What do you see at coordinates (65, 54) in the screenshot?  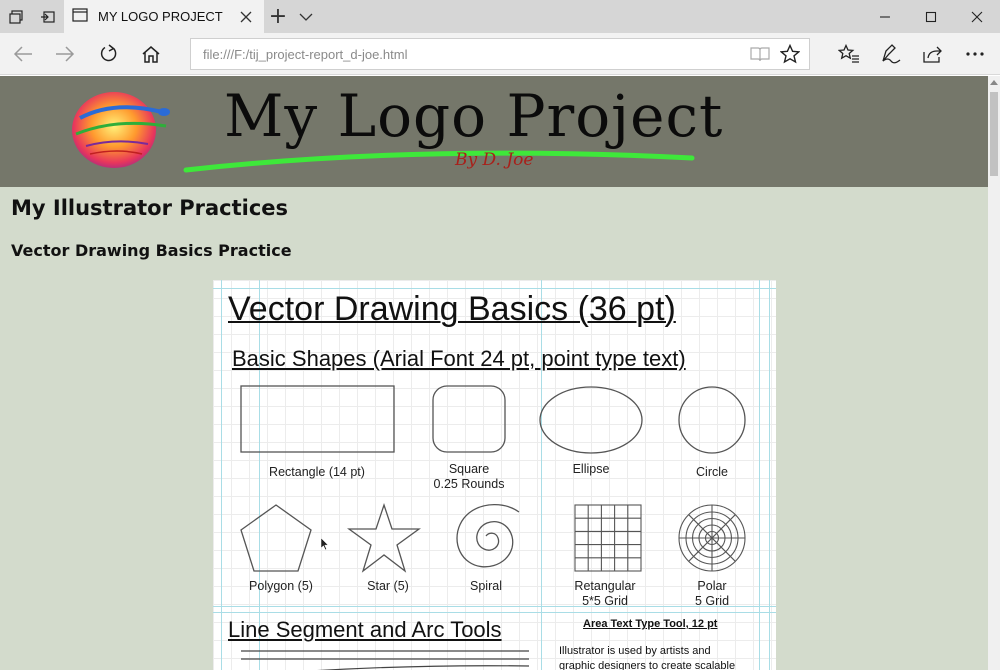 I see `forward-arrow-icon` at bounding box center [65, 54].